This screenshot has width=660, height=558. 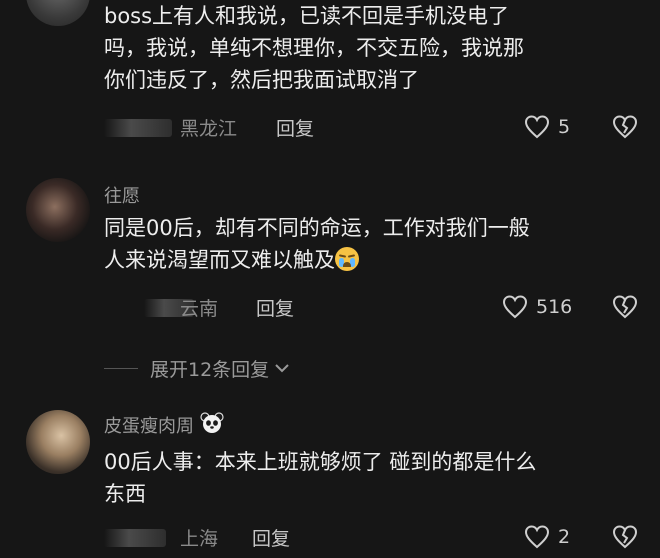 What do you see at coordinates (307, 16) in the screenshot?
I see `comment-text-line: boss上有人和我说，已读不回是手机没电了` at bounding box center [307, 16].